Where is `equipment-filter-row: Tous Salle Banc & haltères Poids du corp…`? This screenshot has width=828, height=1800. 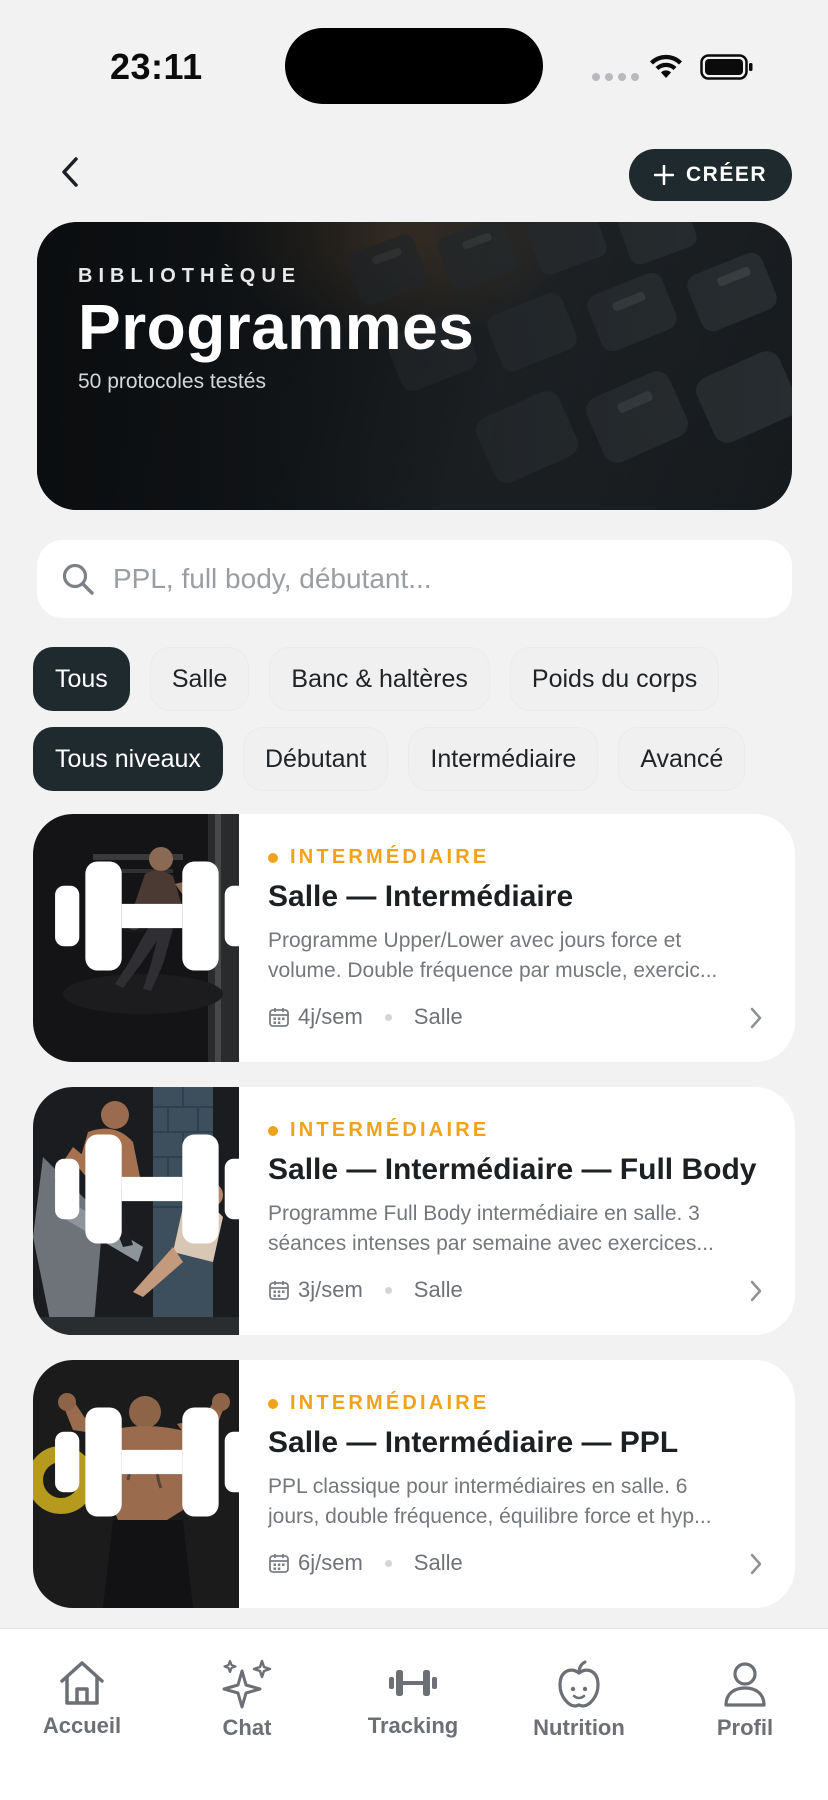 equipment-filter-row: Tous Salle Banc & haltères Poids du corp… is located at coordinates (386, 679).